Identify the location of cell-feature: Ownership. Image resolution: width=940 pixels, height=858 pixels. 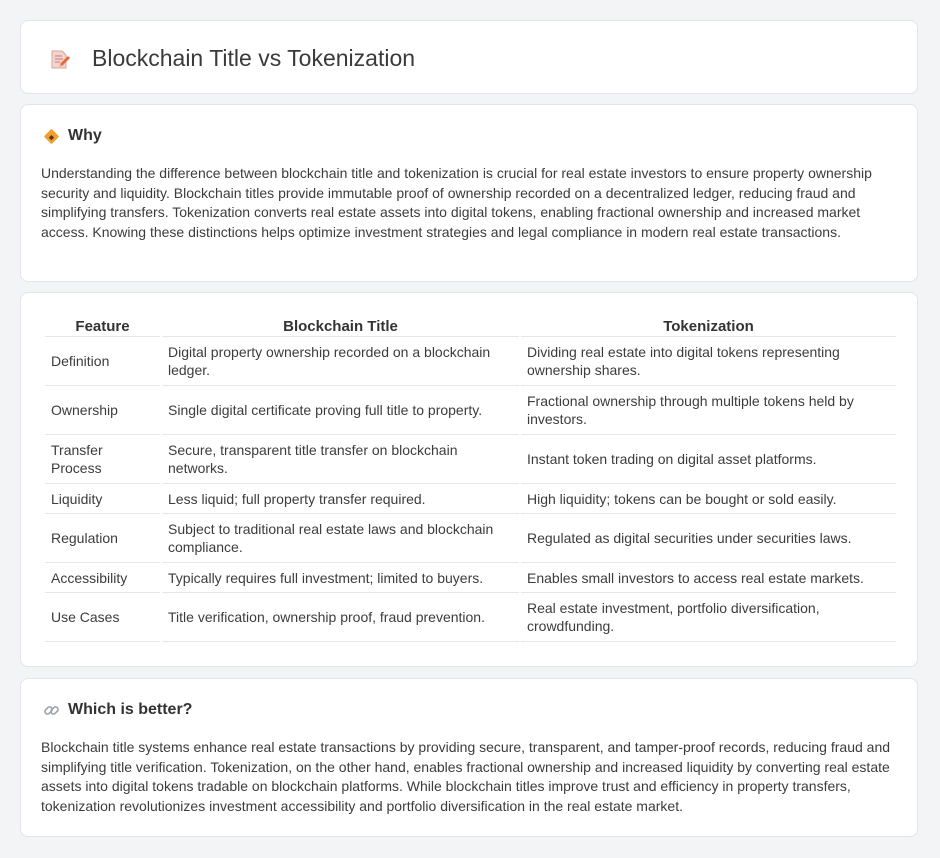
(102, 410).